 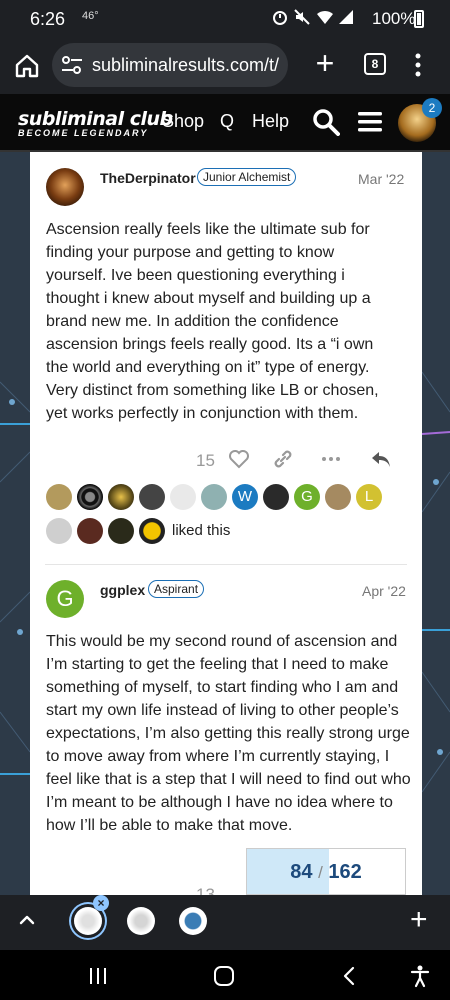 What do you see at coordinates (280, 17) in the screenshot?
I see `alarm-icon` at bounding box center [280, 17].